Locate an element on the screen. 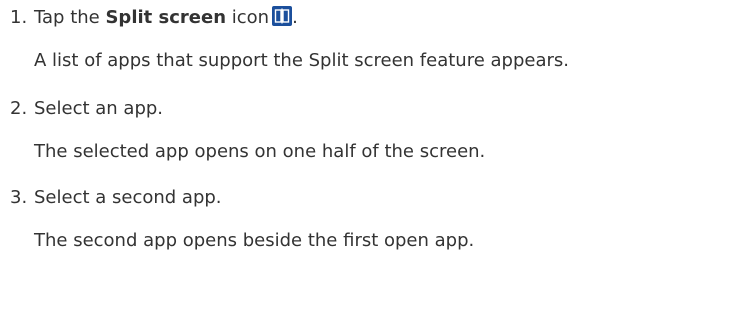 The width and height of the screenshot is (750, 320). step-instruction: Tap the Split screen icon. is located at coordinates (166, 18).